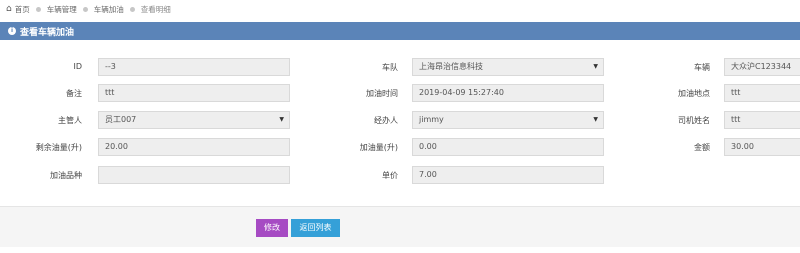 This screenshot has height=253, width=800. What do you see at coordinates (762, 147) in the screenshot?
I see `amount-field: 30.00` at bounding box center [762, 147].